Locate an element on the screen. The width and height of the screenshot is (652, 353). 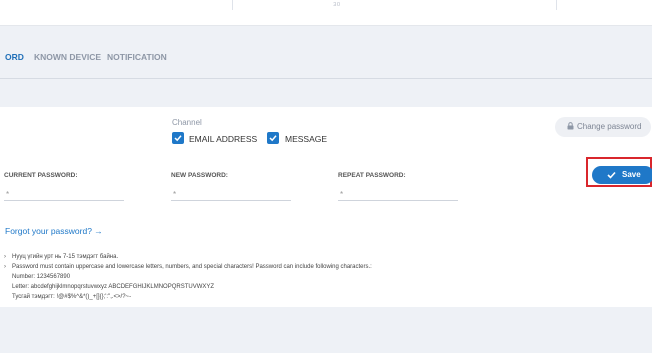
header-sliver-text: ₃₀ is located at coordinates (337, 3).